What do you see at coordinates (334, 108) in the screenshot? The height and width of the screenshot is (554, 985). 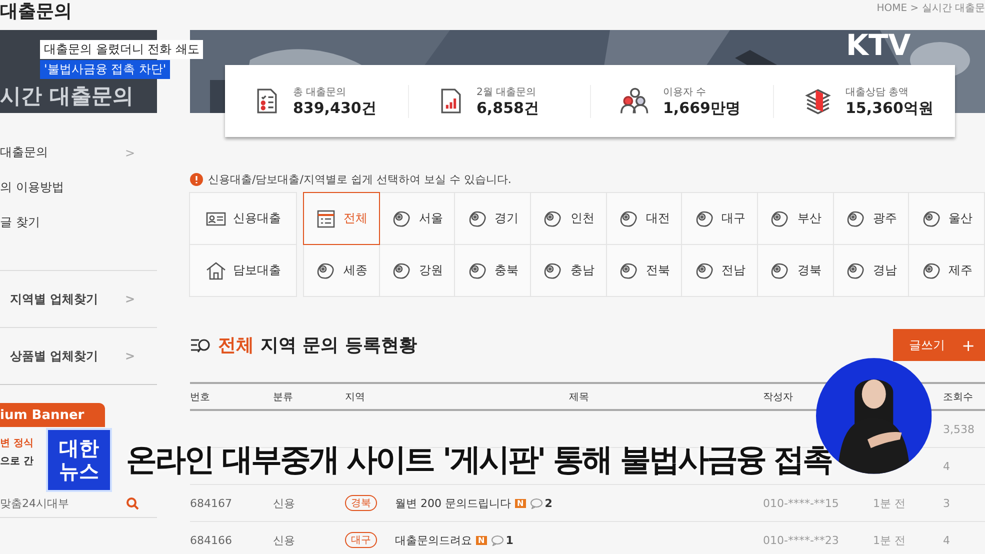 I see `stat-value: 839,430건` at bounding box center [334, 108].